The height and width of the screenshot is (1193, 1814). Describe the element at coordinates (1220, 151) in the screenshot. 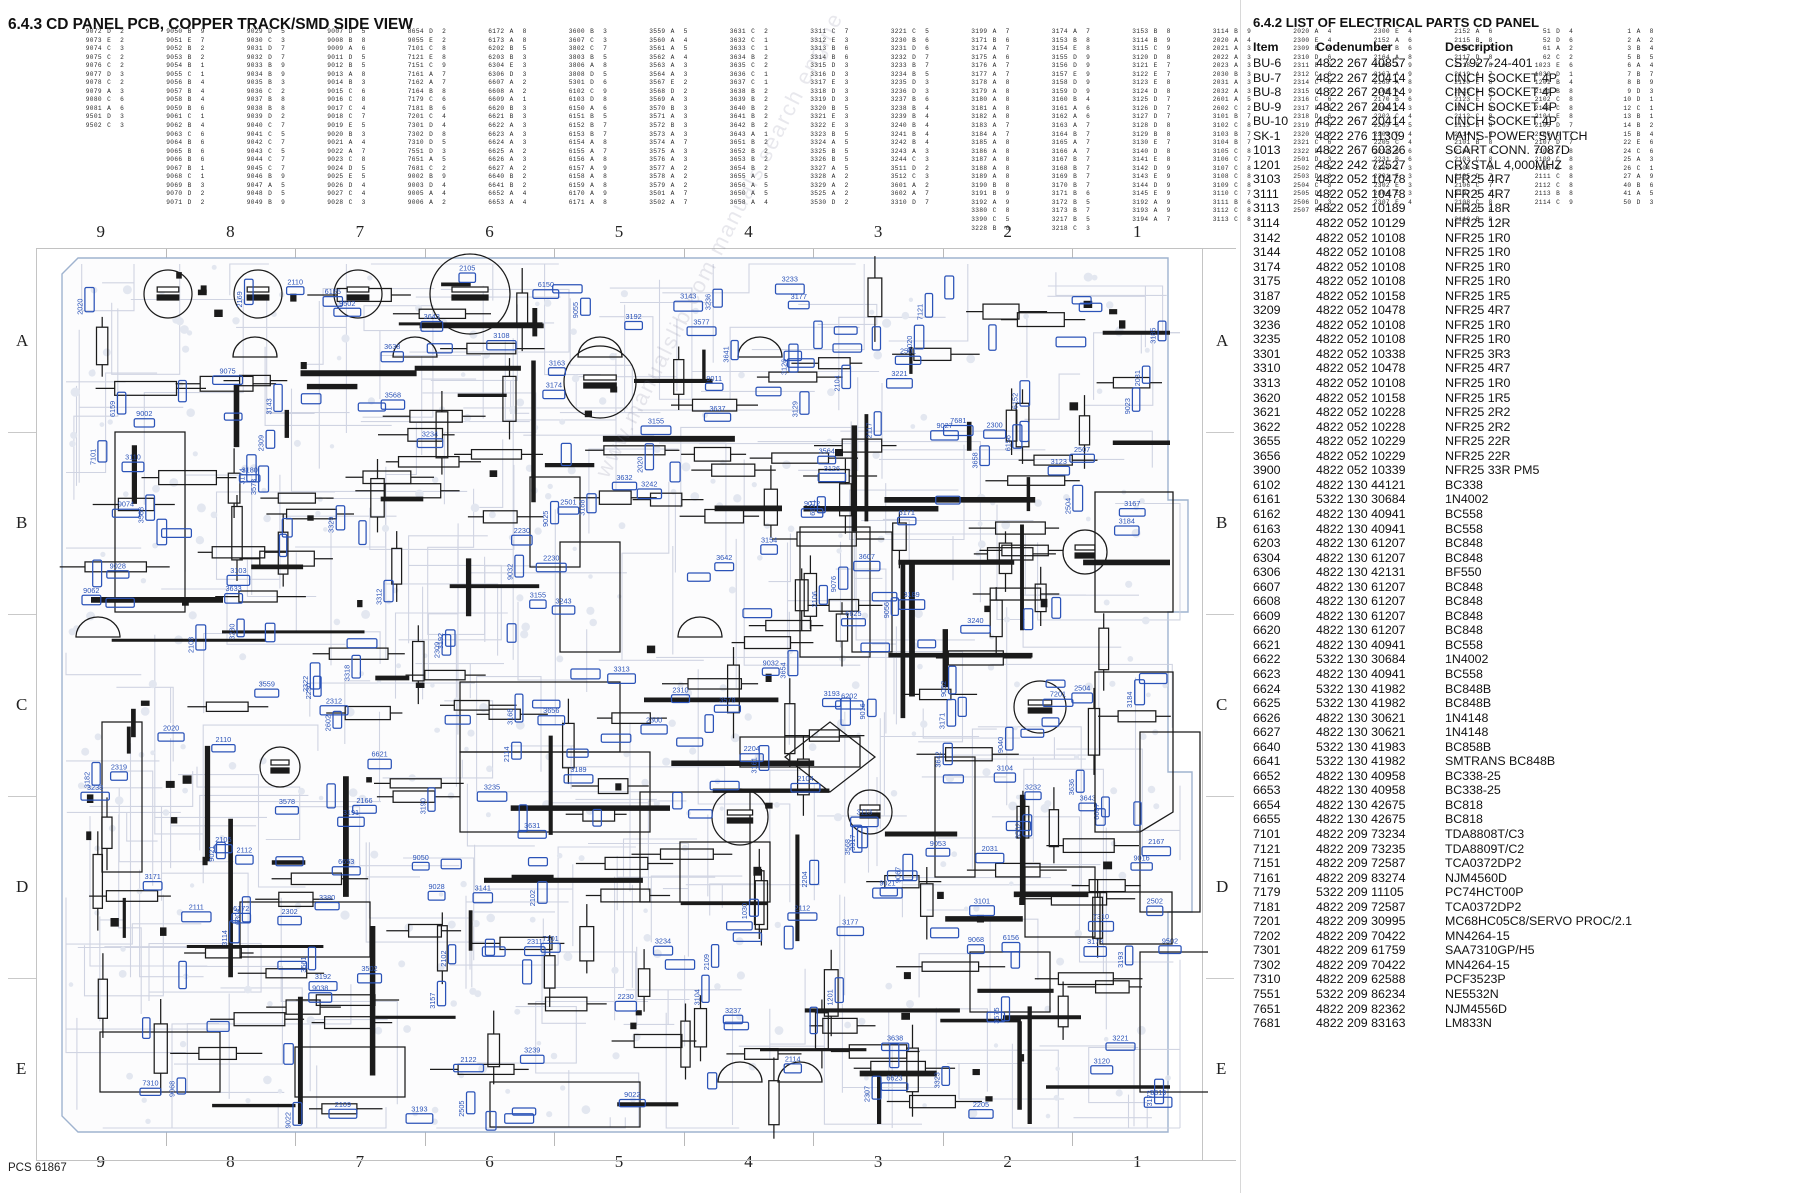

I see `locator-id: 3105` at that location.